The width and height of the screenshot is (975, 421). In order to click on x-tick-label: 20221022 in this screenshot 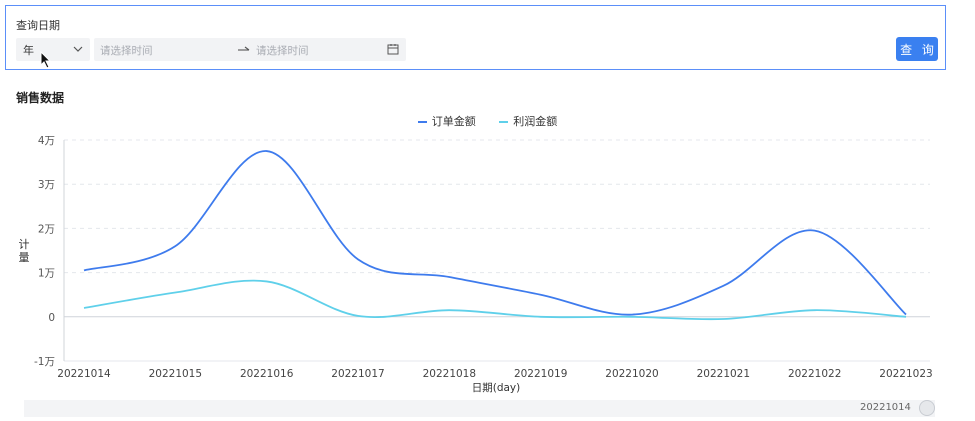, I will do `click(814, 374)`.